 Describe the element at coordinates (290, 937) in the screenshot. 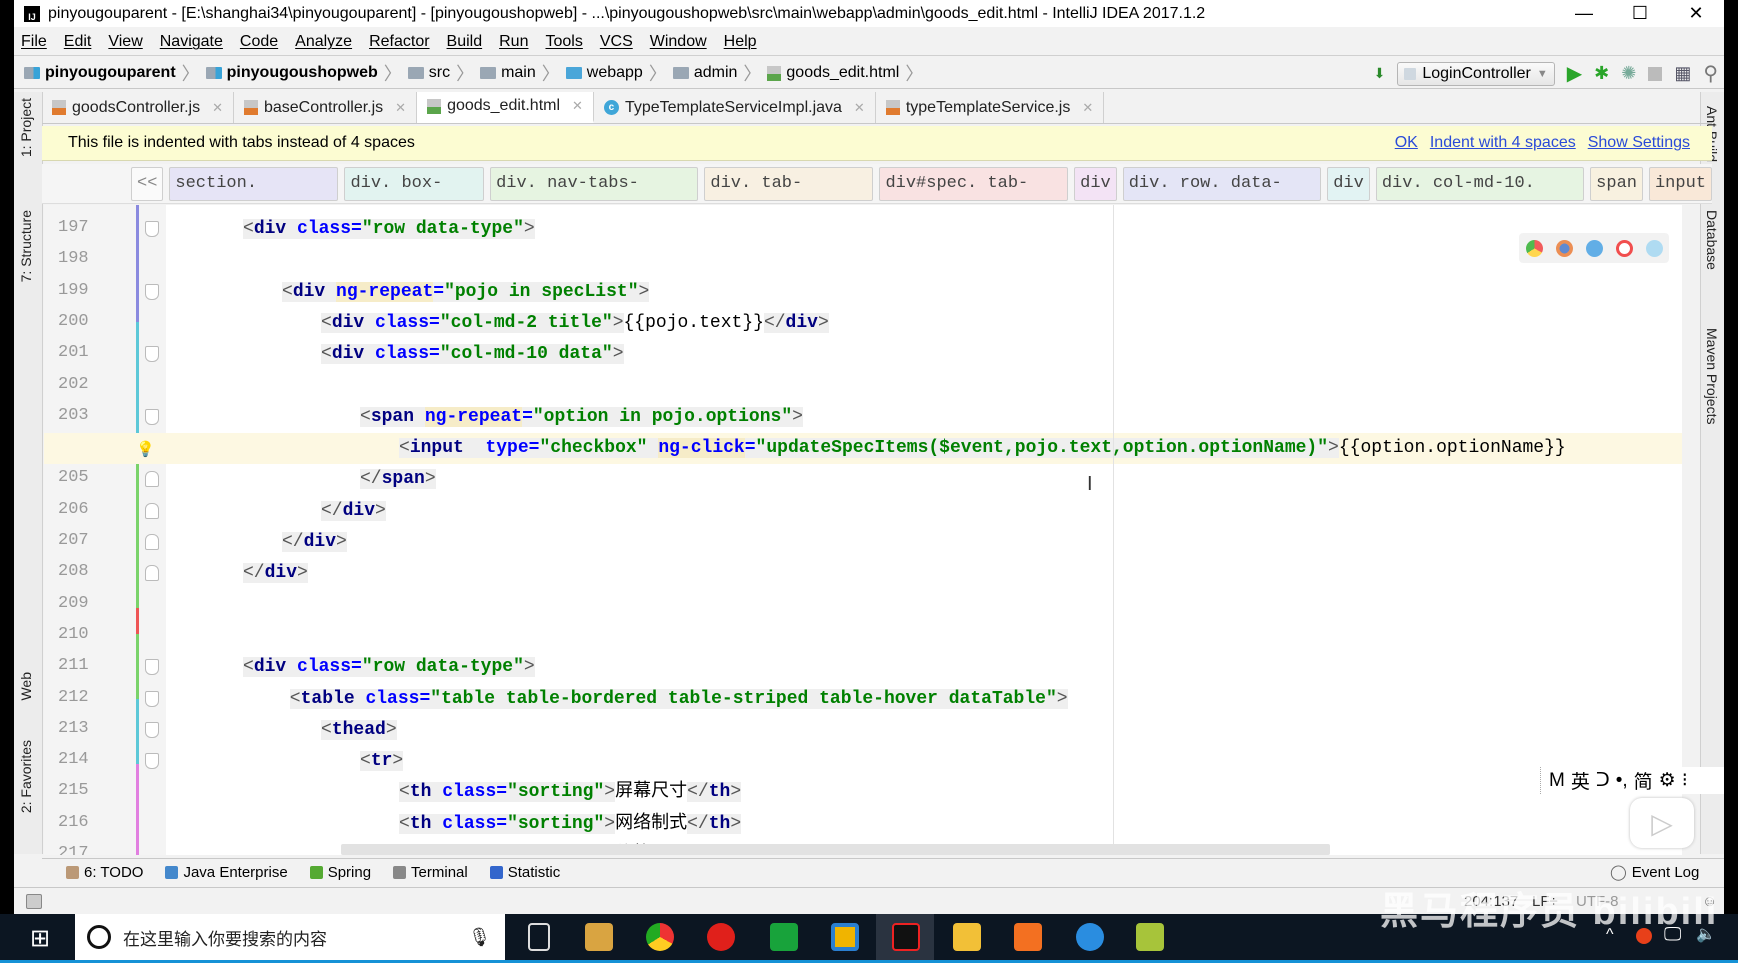

I see `taskbar-search: 在这里输入你要搜索的内容 🎙` at that location.